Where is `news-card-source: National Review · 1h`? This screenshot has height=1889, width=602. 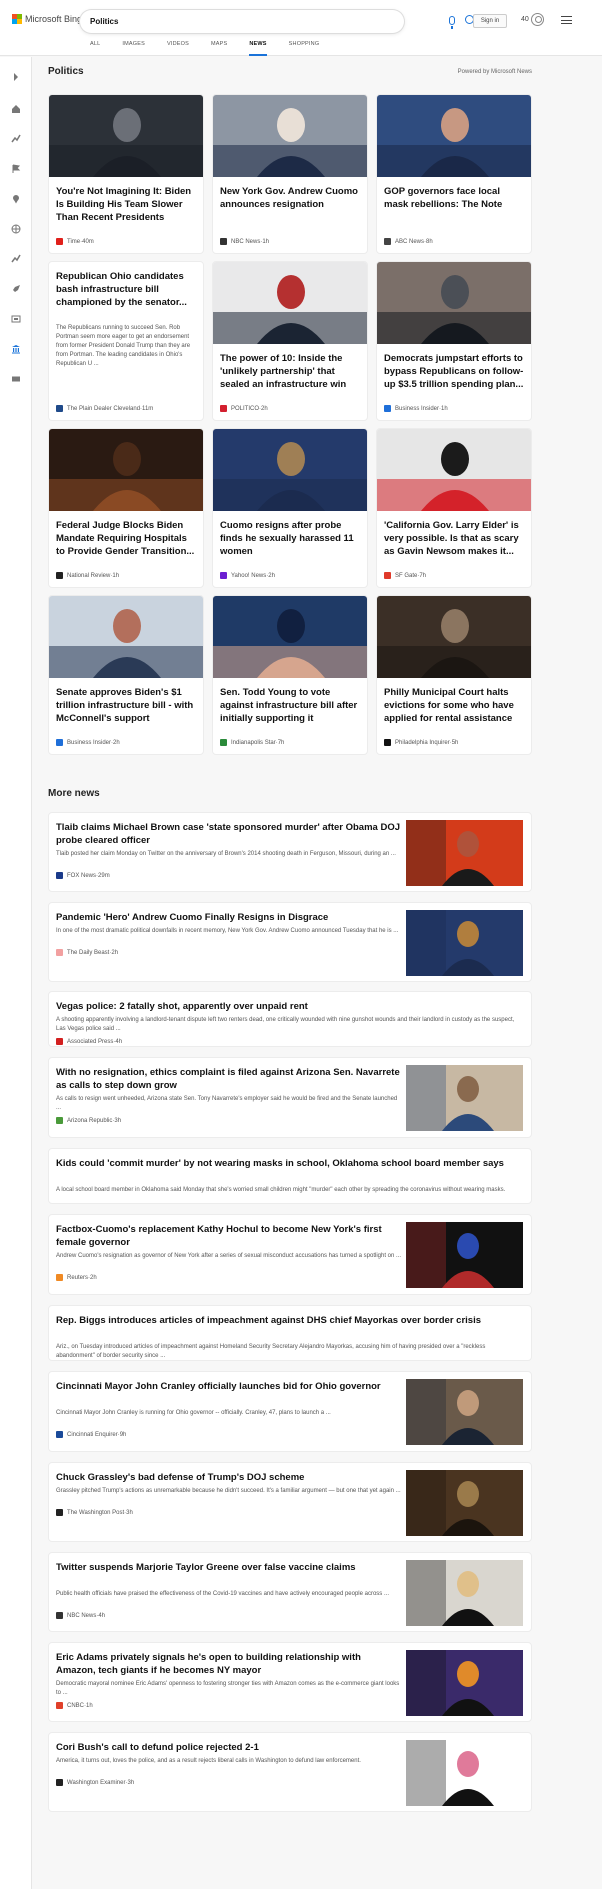 news-card-source: National Review · 1h is located at coordinates (87, 575).